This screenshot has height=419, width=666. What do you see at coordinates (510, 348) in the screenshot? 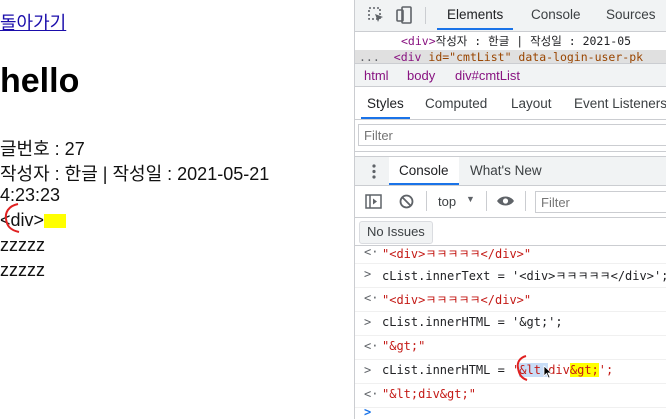
I see `console-result: <· "&gt;"` at bounding box center [510, 348].